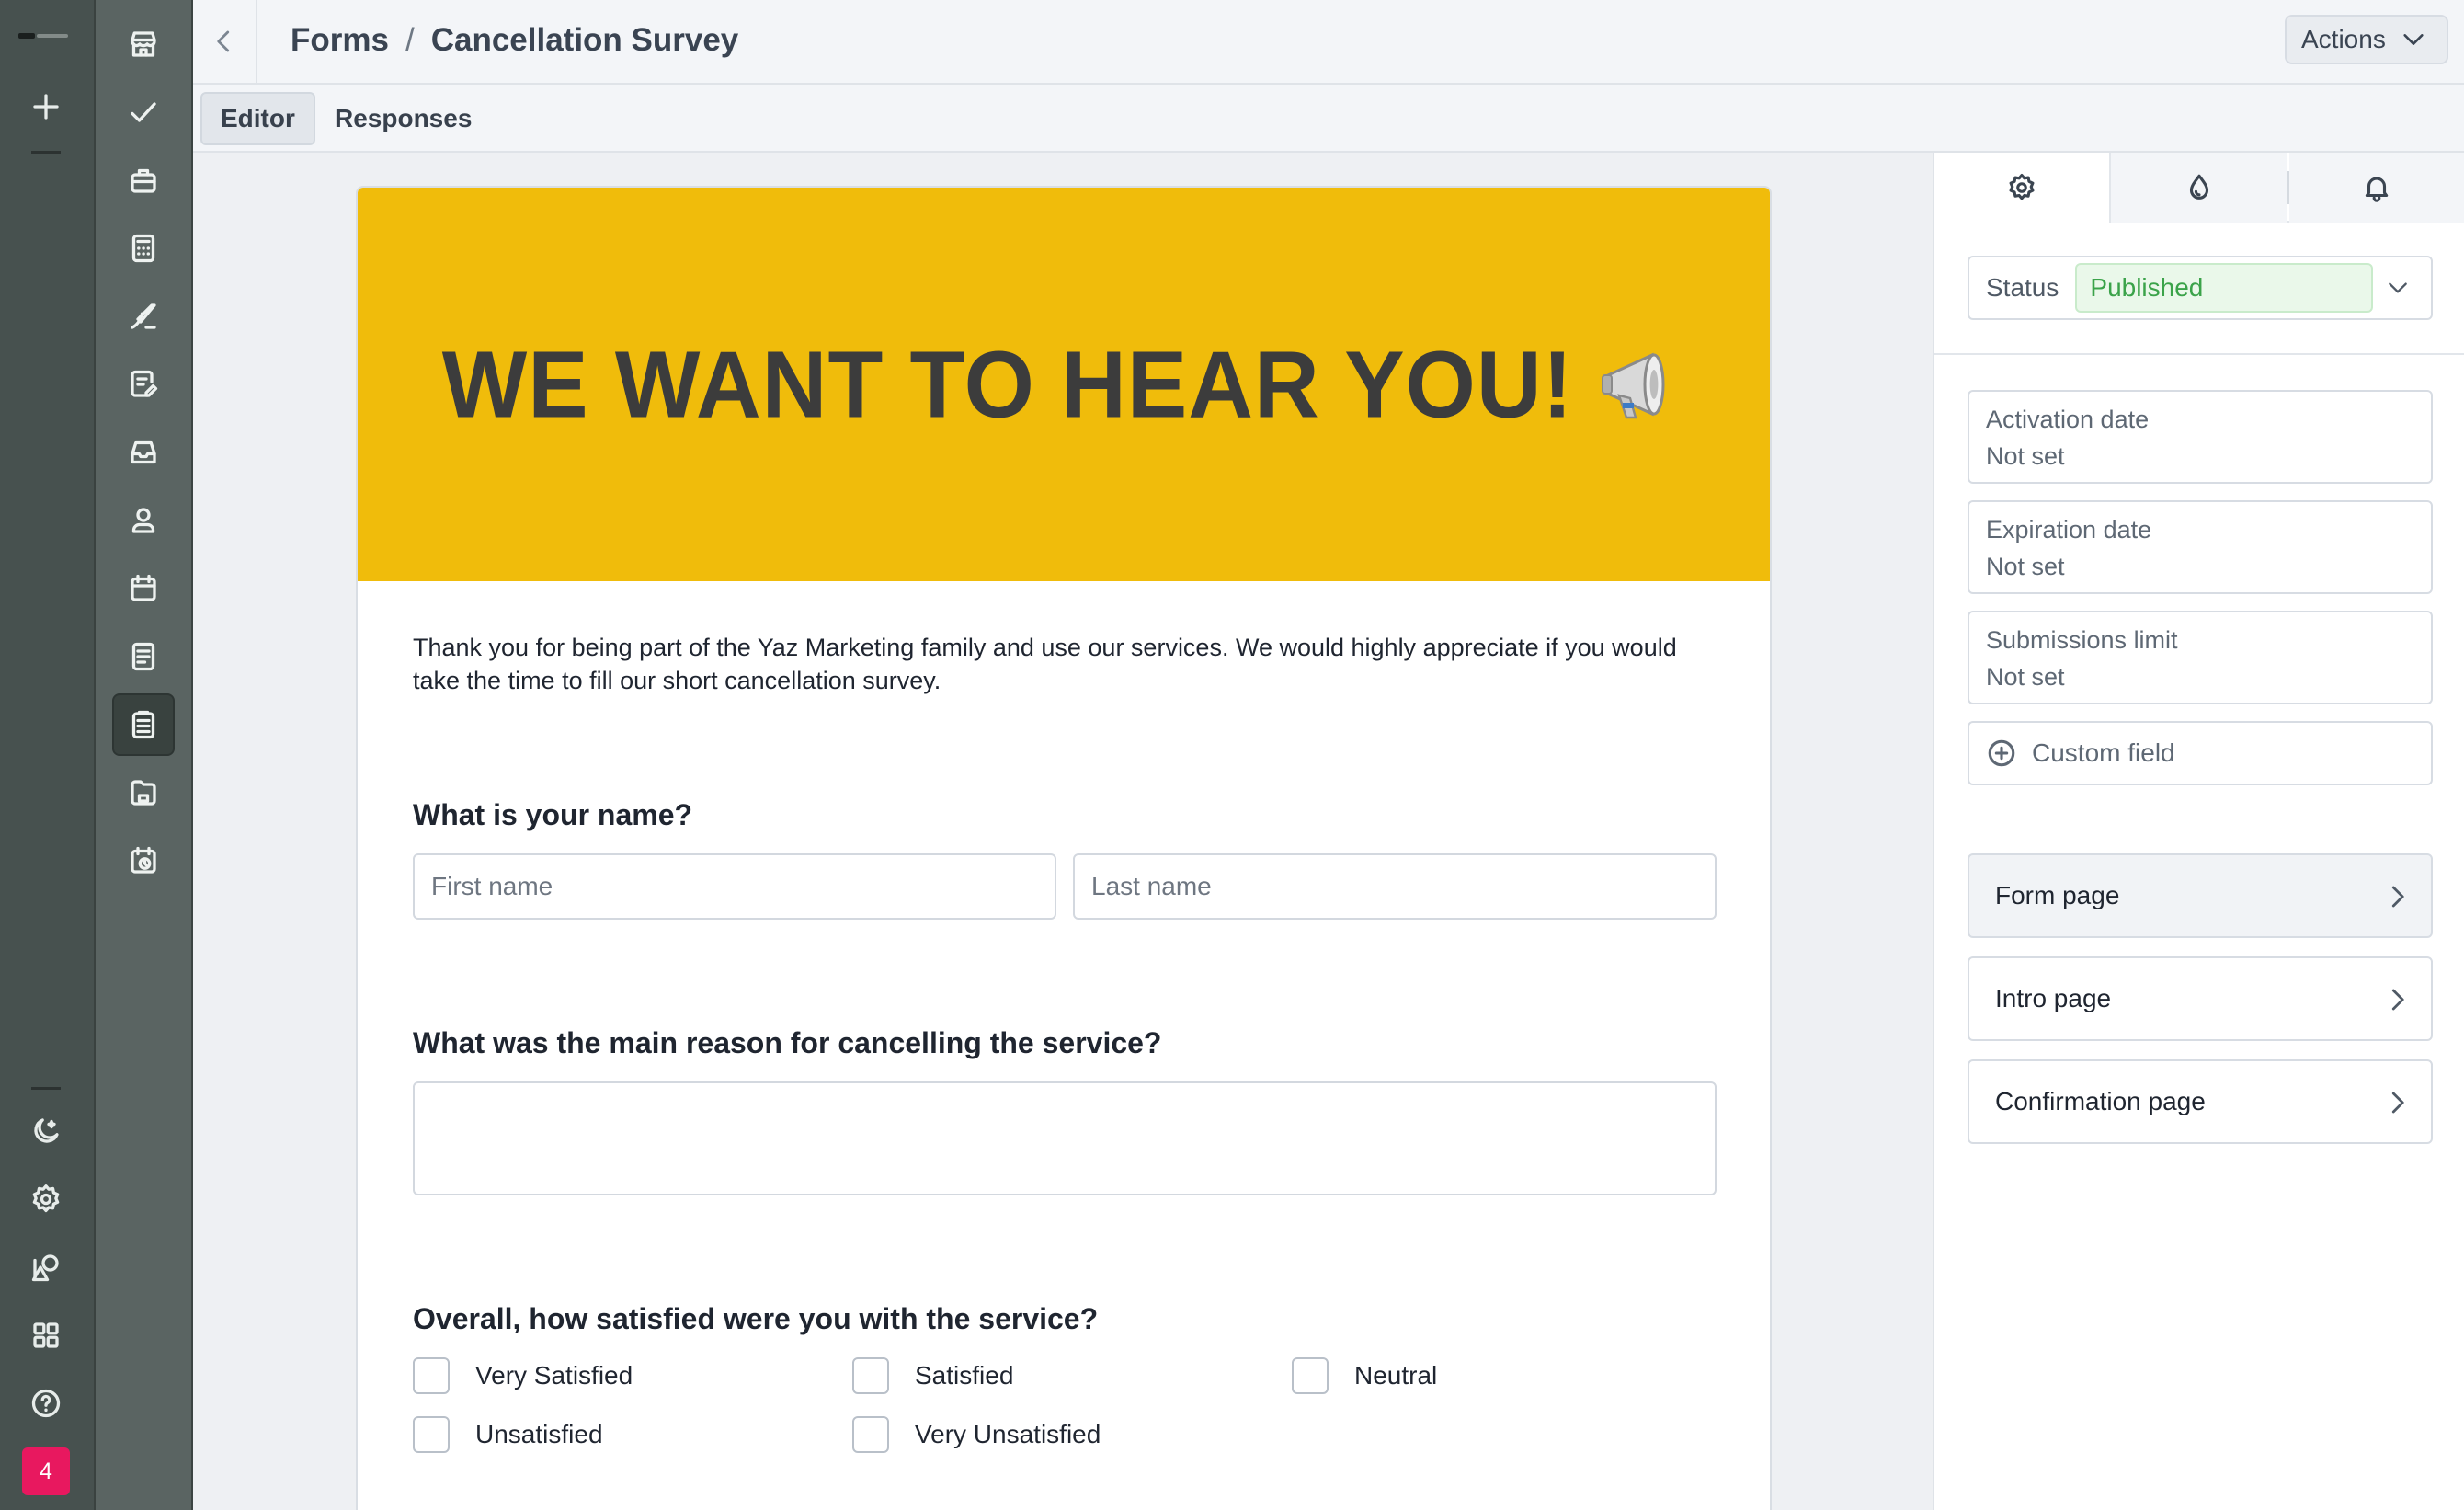 Image resolution: width=2464 pixels, height=1510 pixels. Describe the element at coordinates (48, 755) in the screenshot. I see `global-rail: 4` at that location.